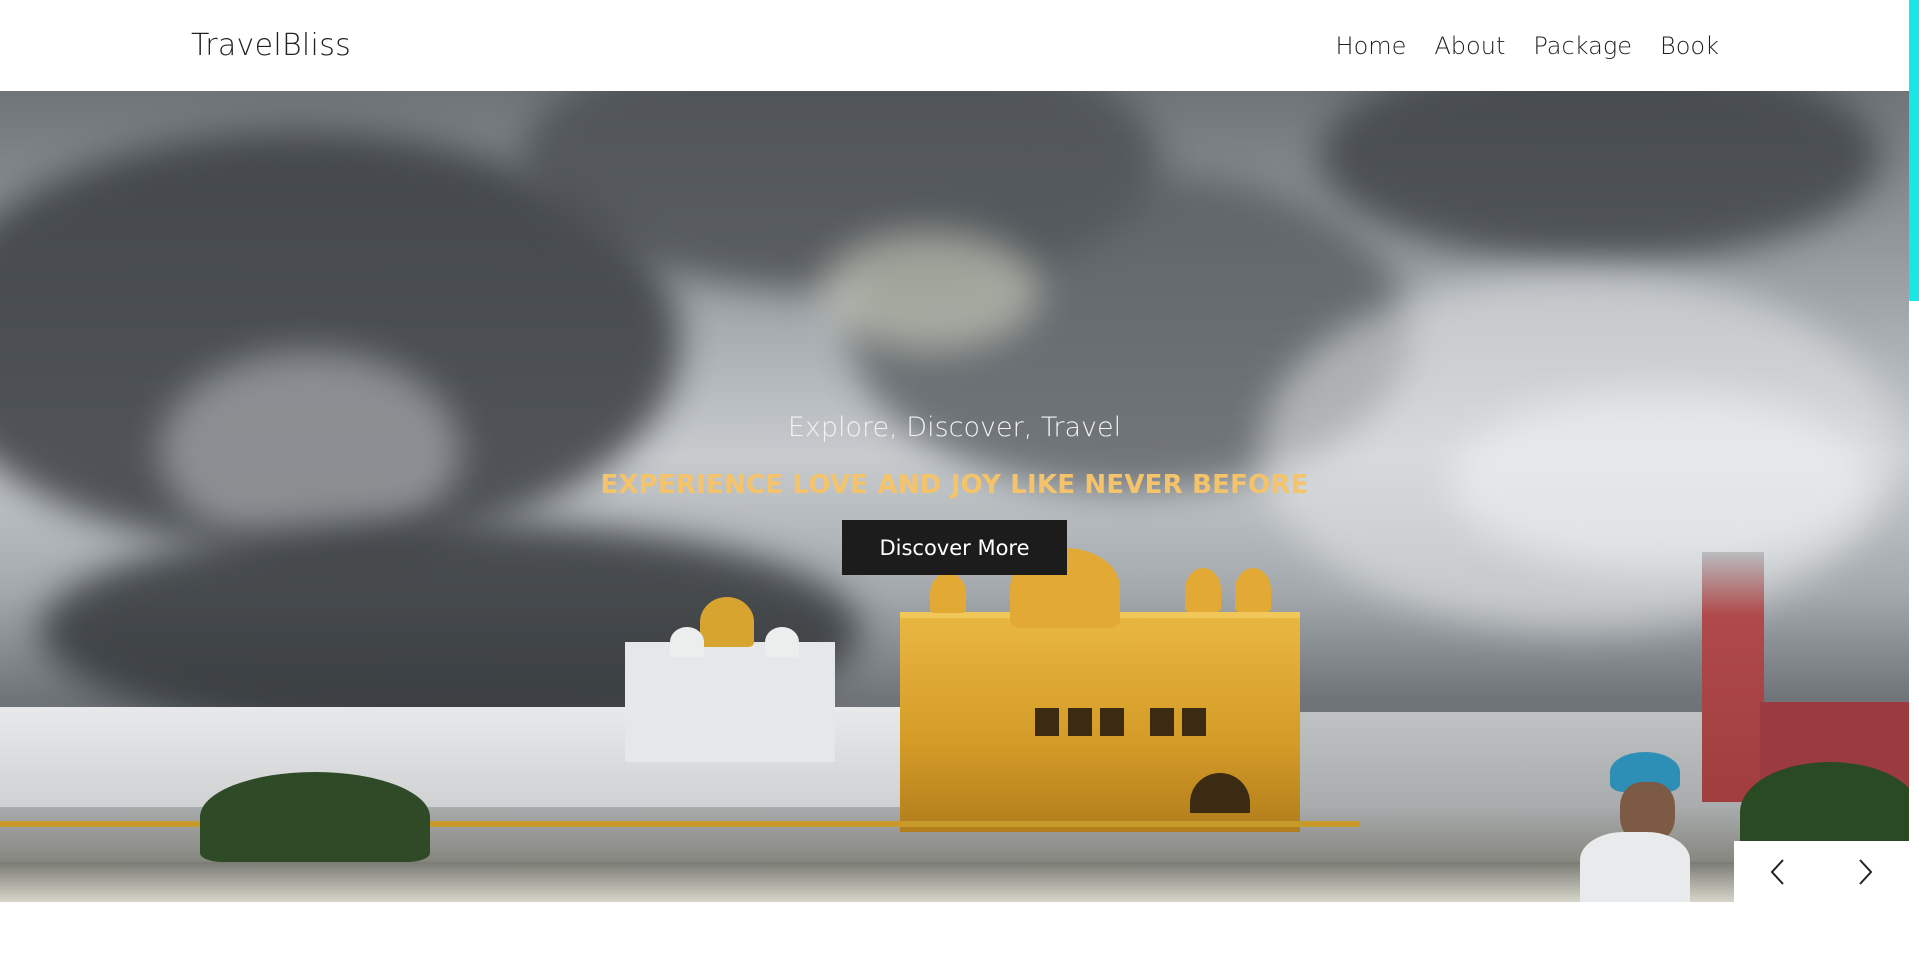 This screenshot has width=1919, height=974. Describe the element at coordinates (1582, 46) in the screenshot. I see `nav-link-package: Package` at that location.